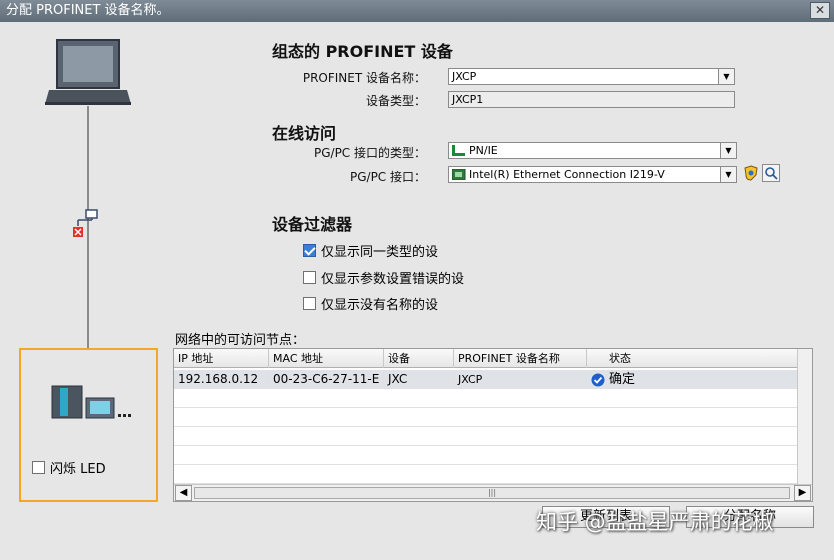 This screenshot has width=834, height=560. I want to click on interface-type-value: PN/IE, so click(483, 150).